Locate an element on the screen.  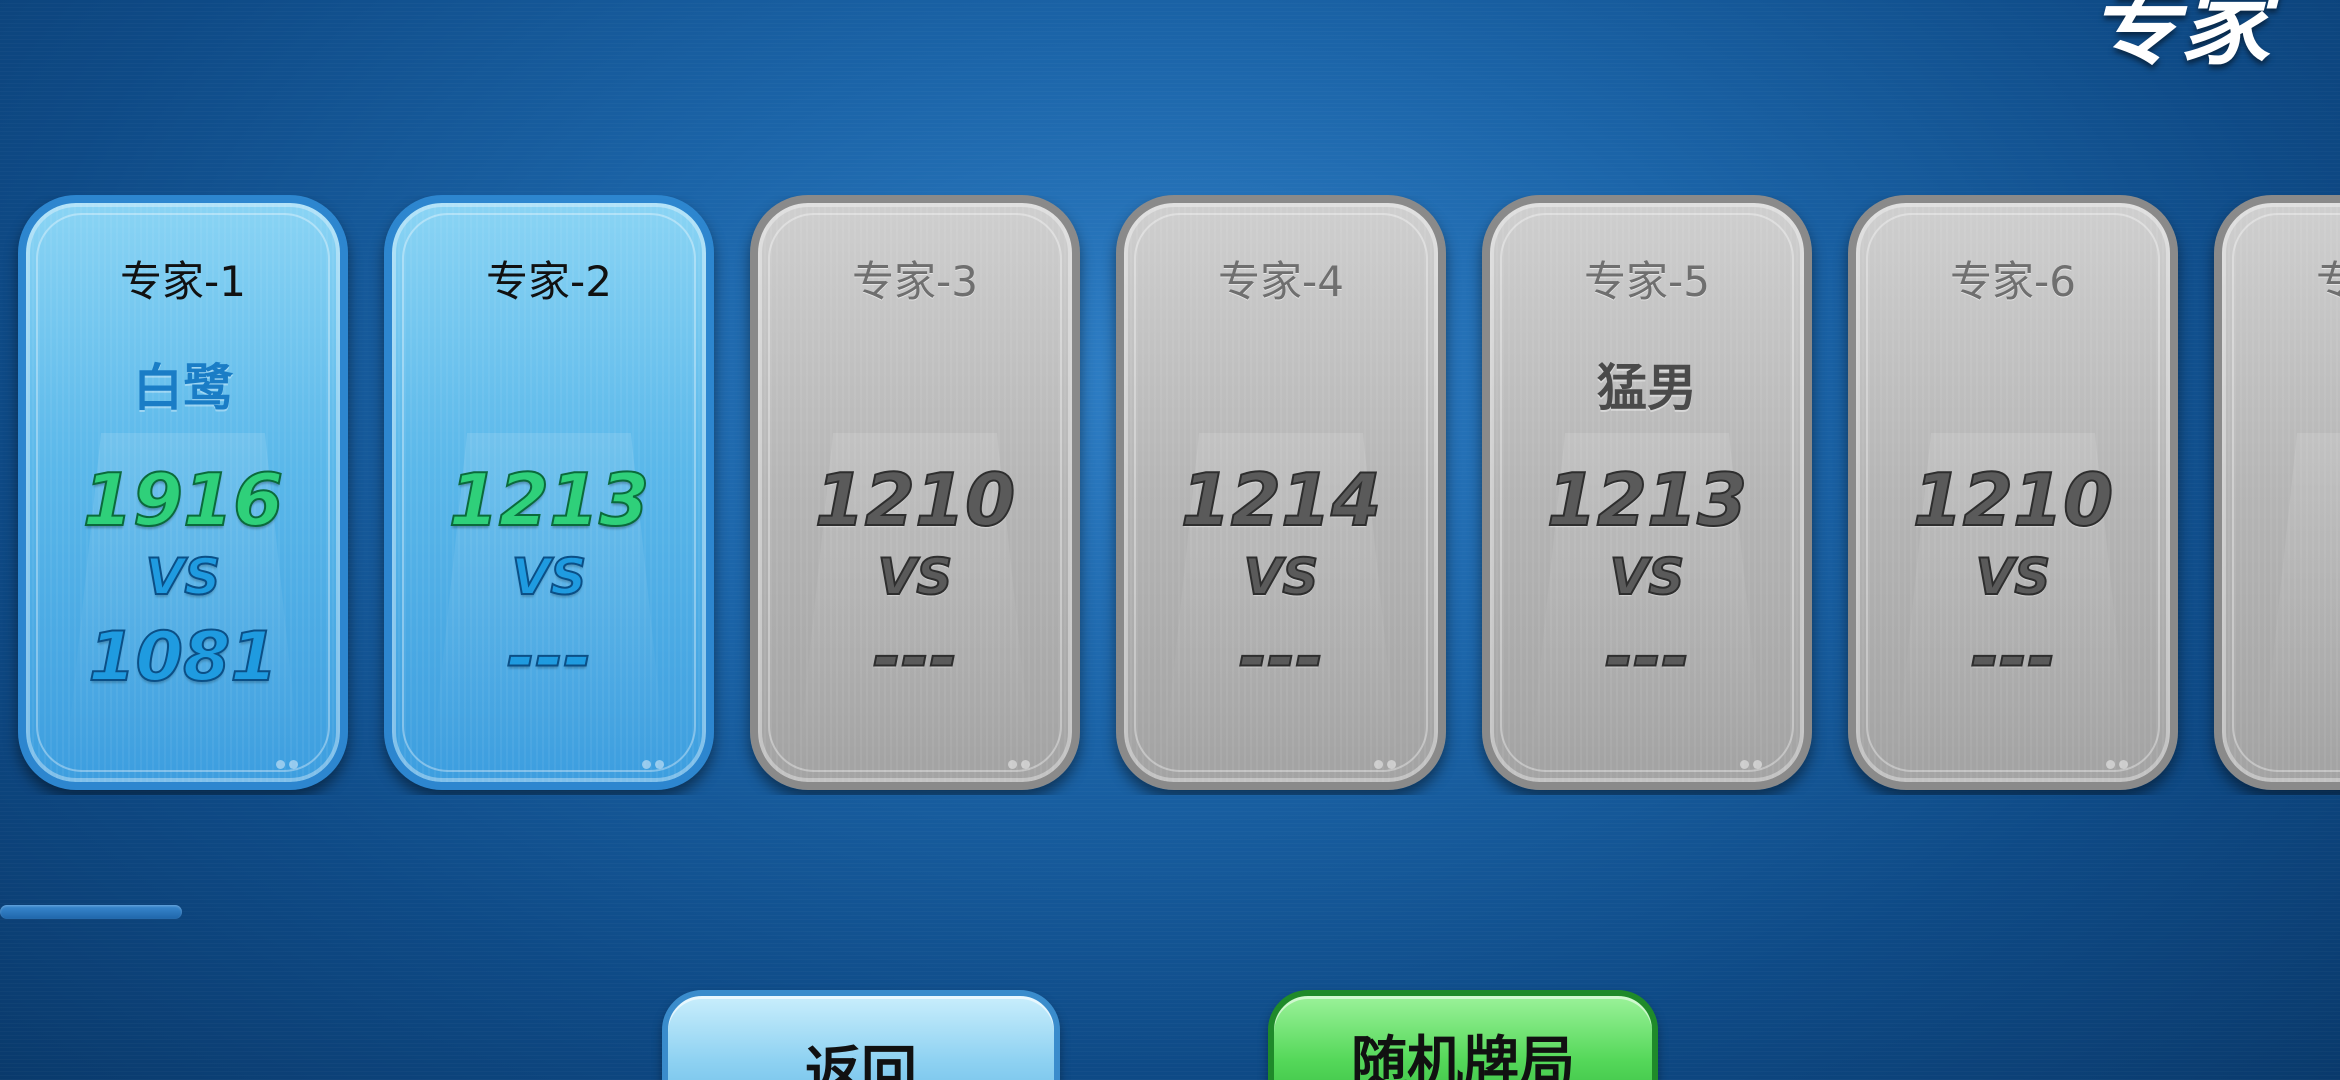
corner-title: 专家 is located at coordinates (2180, 39).